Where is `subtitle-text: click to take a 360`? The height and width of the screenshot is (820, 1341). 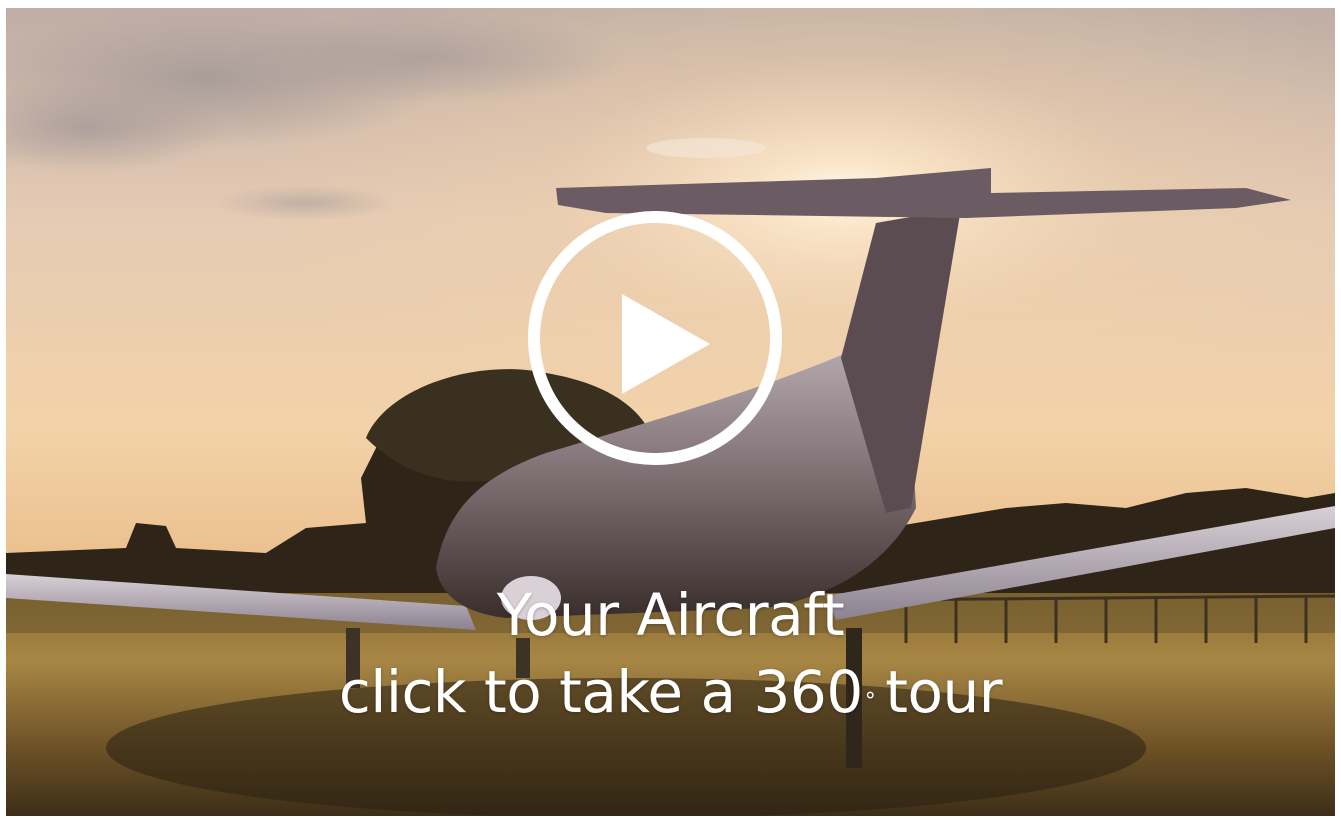 subtitle-text: click to take a 360 is located at coordinates (600, 692).